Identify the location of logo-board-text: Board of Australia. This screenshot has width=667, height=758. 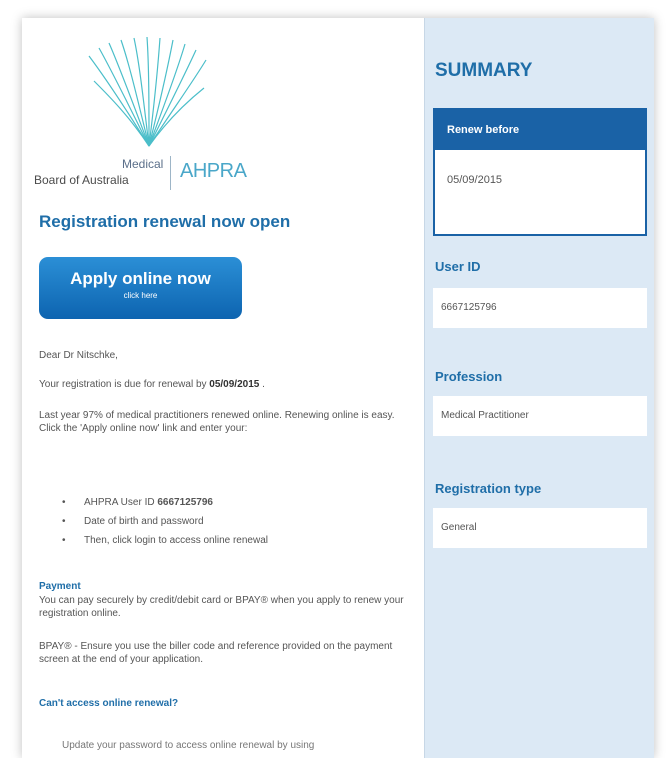
(81, 180).